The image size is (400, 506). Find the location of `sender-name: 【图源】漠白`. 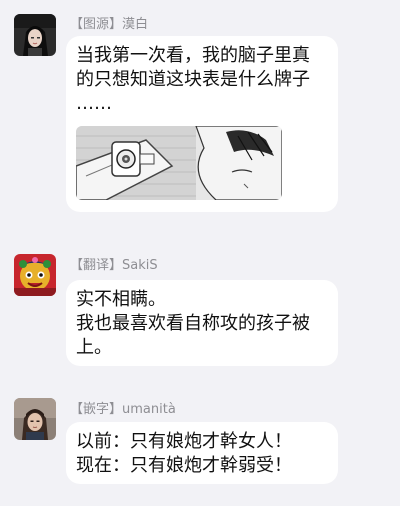

sender-name: 【图源】漠白 is located at coordinates (109, 24).